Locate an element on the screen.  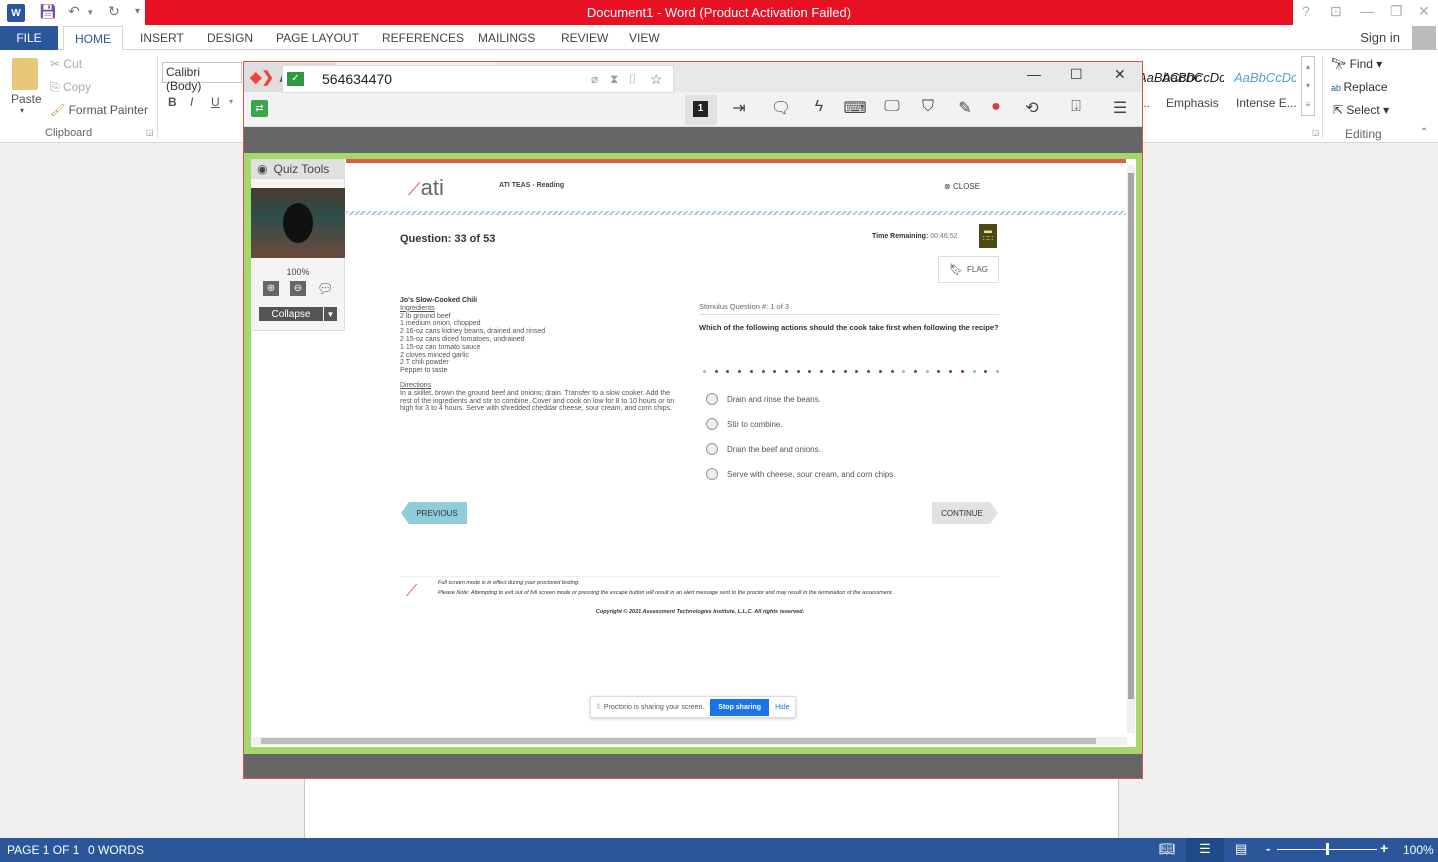
paste-icon is located at coordinates (25, 74).